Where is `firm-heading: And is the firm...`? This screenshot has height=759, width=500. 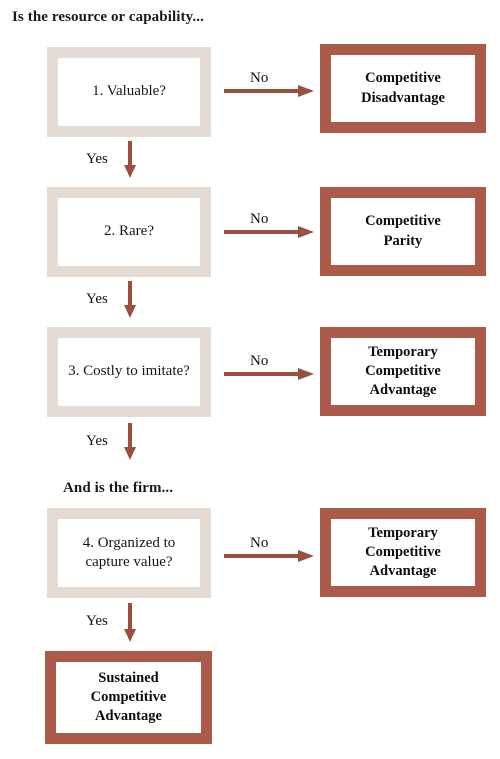
firm-heading: And is the firm... is located at coordinates (118, 488).